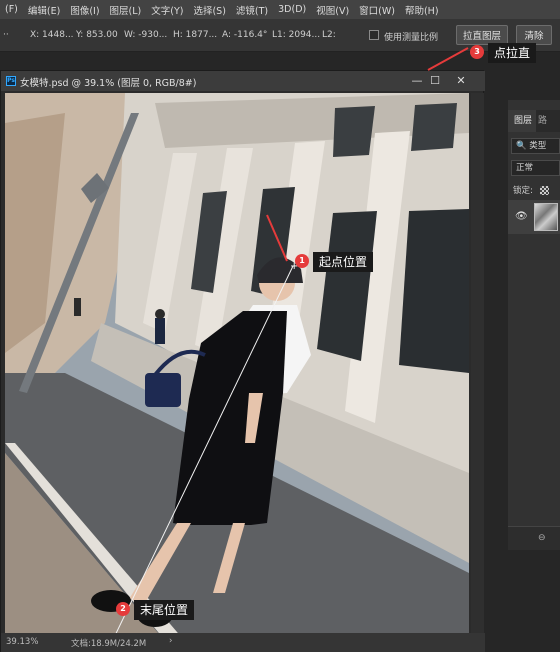  Describe the element at coordinates (302, 261) in the screenshot. I see `callout-1-badge: 1` at that location.